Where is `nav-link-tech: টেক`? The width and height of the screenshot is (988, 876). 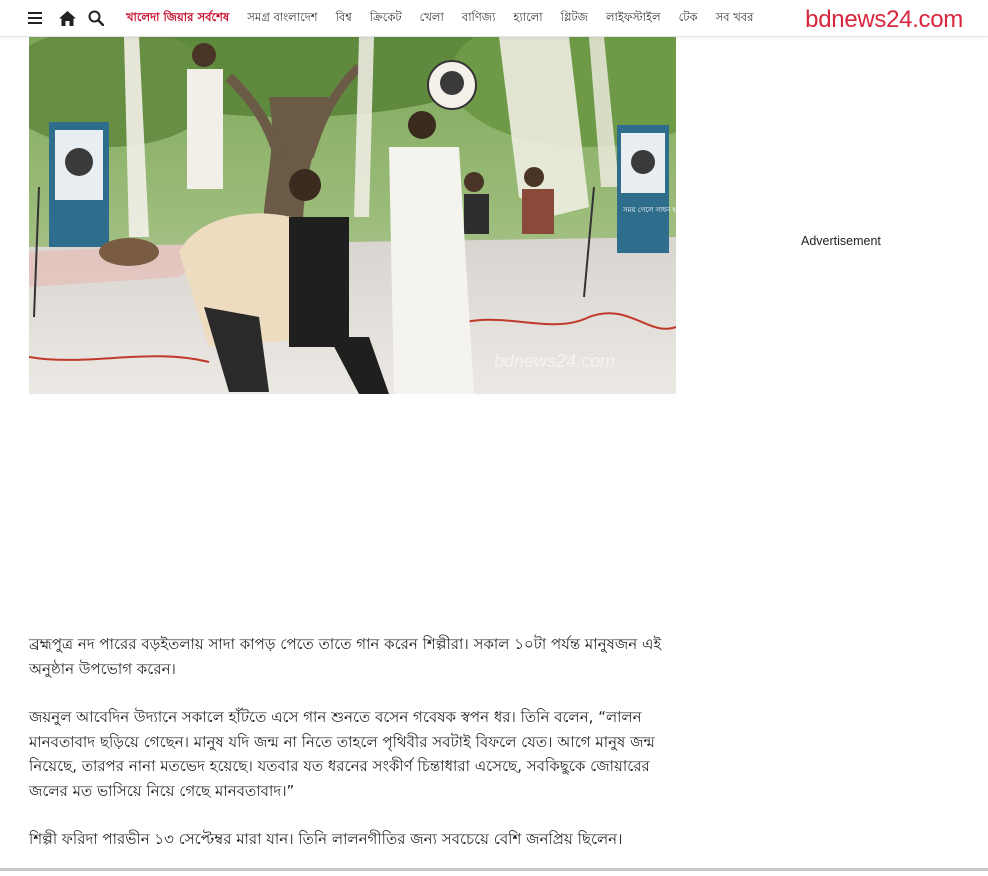 nav-link-tech: টেক is located at coordinates (688, 18).